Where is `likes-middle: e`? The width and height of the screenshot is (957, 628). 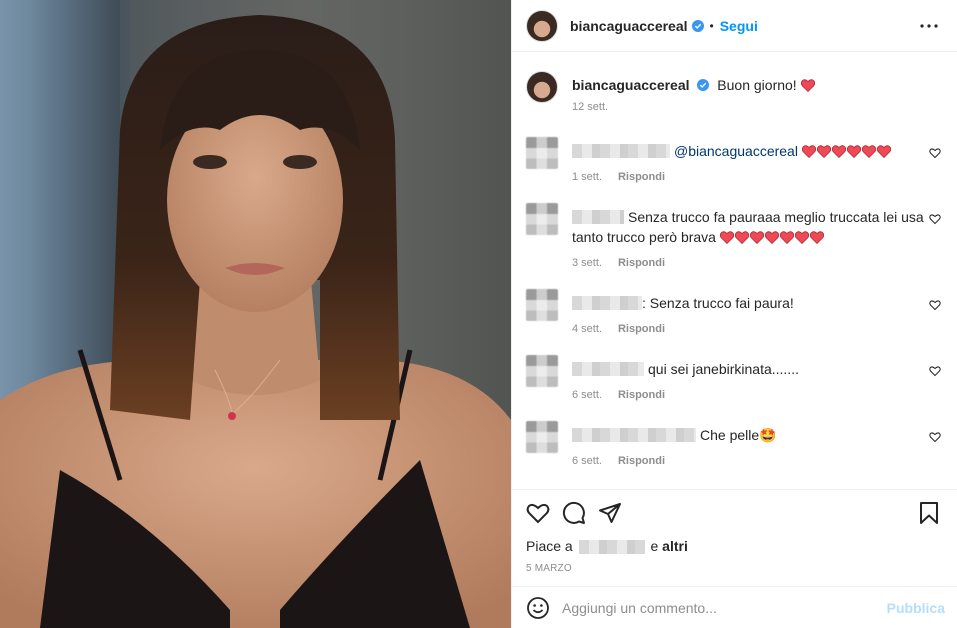
likes-middle: e is located at coordinates (654, 546).